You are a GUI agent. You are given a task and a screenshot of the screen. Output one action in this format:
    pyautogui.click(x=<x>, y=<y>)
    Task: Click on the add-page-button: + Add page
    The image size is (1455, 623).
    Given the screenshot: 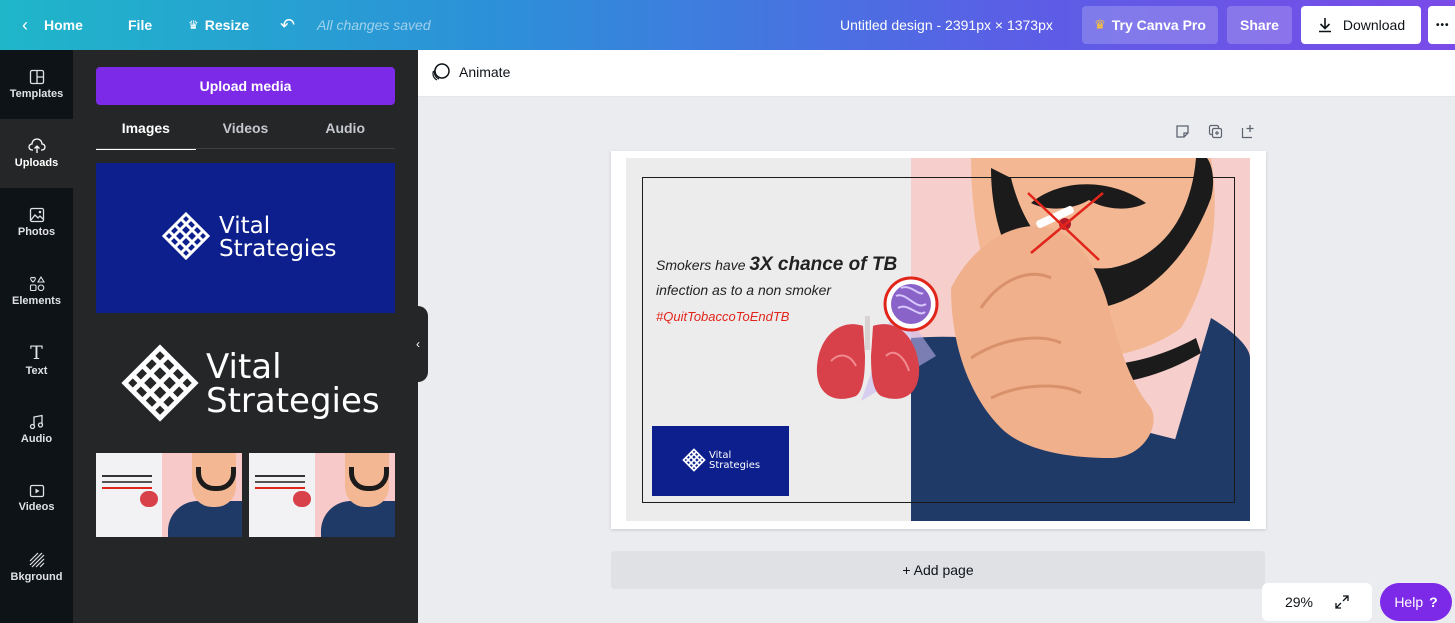 What is the action you would take?
    pyautogui.click(x=938, y=570)
    